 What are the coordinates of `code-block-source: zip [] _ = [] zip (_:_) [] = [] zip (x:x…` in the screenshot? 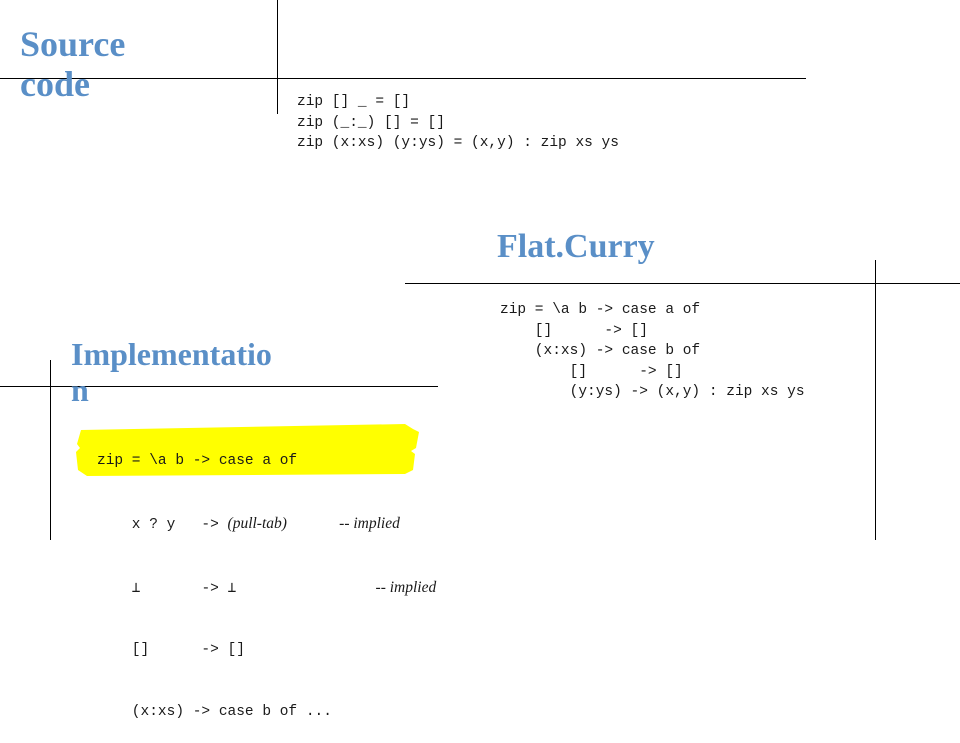 It's located at (458, 123).